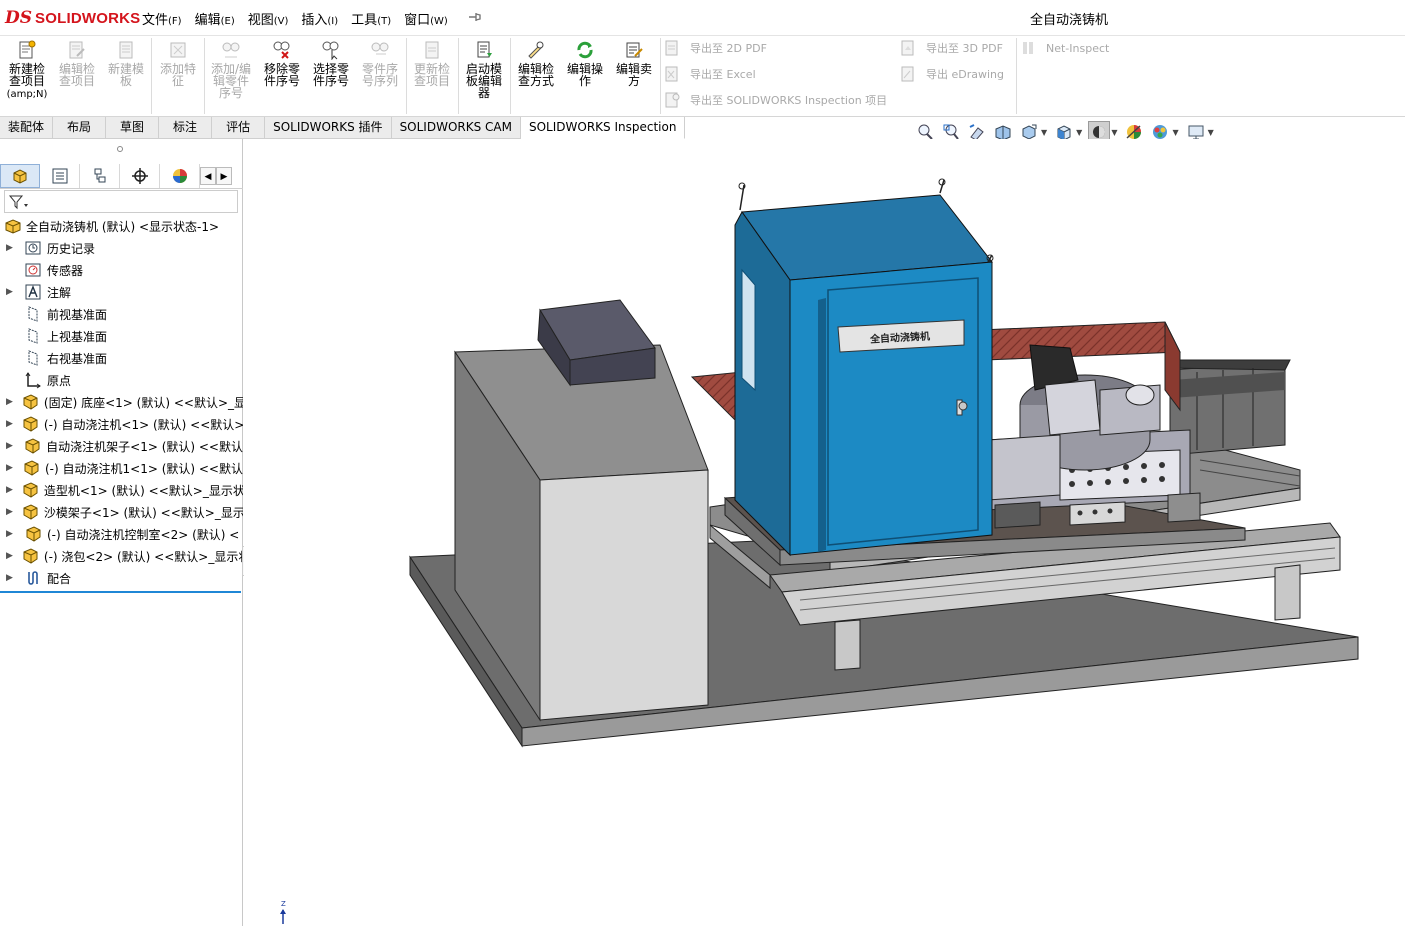  Describe the element at coordinates (65, 270) in the screenshot. I see `tree-item-label: 传感器` at that location.